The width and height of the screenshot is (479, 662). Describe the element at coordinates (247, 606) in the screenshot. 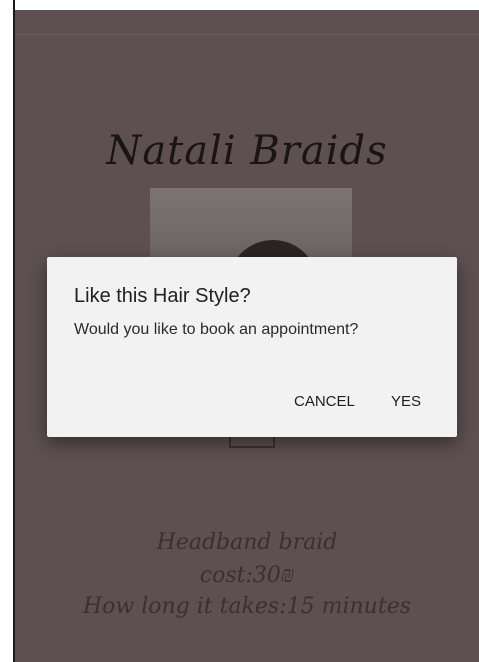

I see `hairstyle-duration: How long it takes:15 minutes` at that location.